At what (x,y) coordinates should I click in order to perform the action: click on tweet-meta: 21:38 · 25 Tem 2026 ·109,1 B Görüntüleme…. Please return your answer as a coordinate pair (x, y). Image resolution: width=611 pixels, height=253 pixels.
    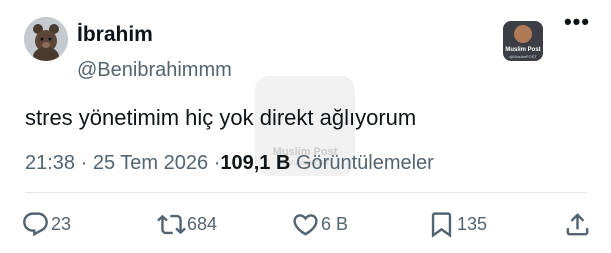
    Looking at the image, I should click on (229, 163).